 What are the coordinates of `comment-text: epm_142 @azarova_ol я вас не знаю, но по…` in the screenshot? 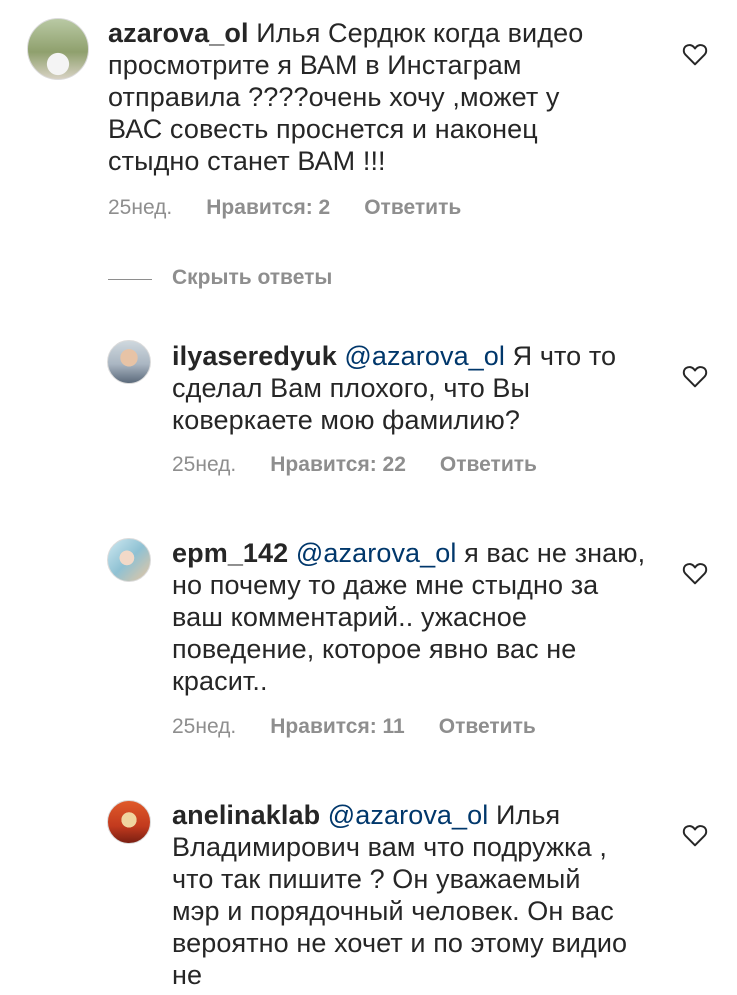 It's located at (412, 617).